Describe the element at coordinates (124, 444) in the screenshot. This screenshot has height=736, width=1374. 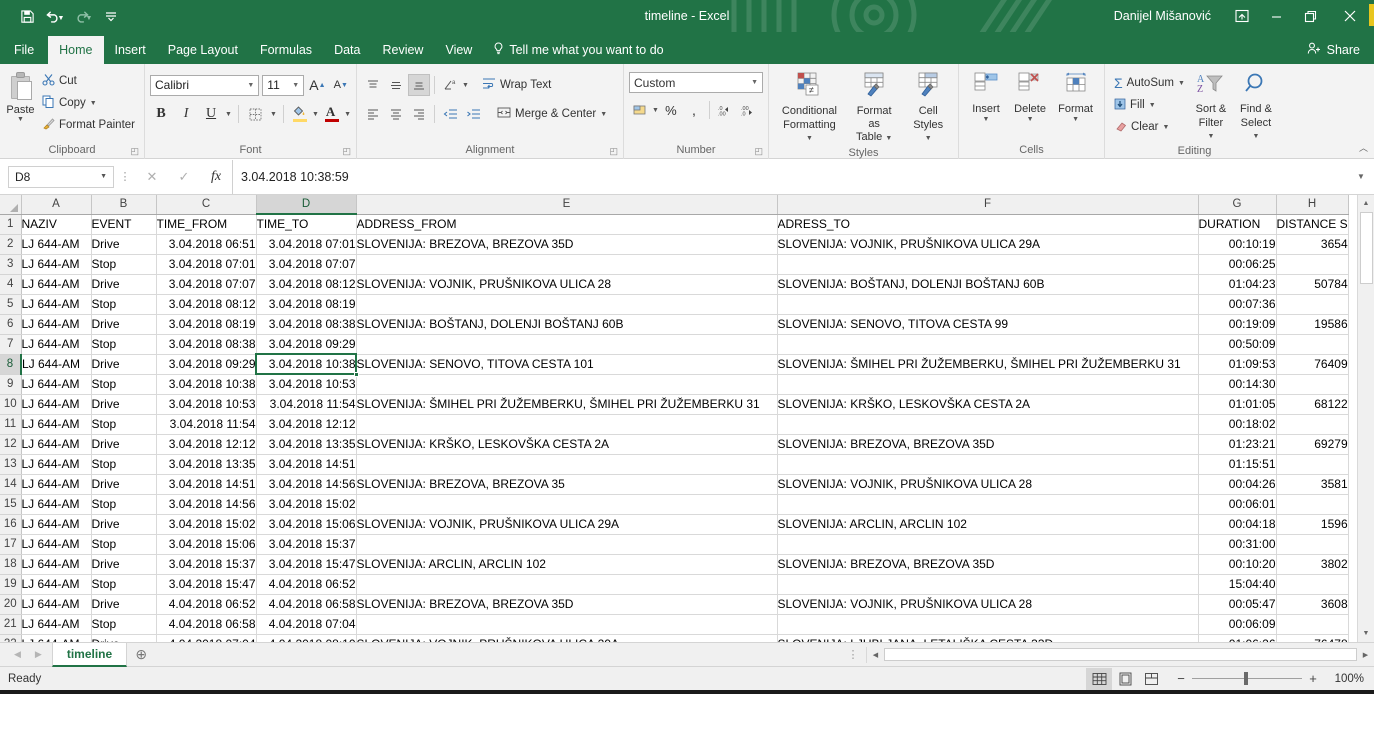
I see `cell-B12: Drive` at that location.